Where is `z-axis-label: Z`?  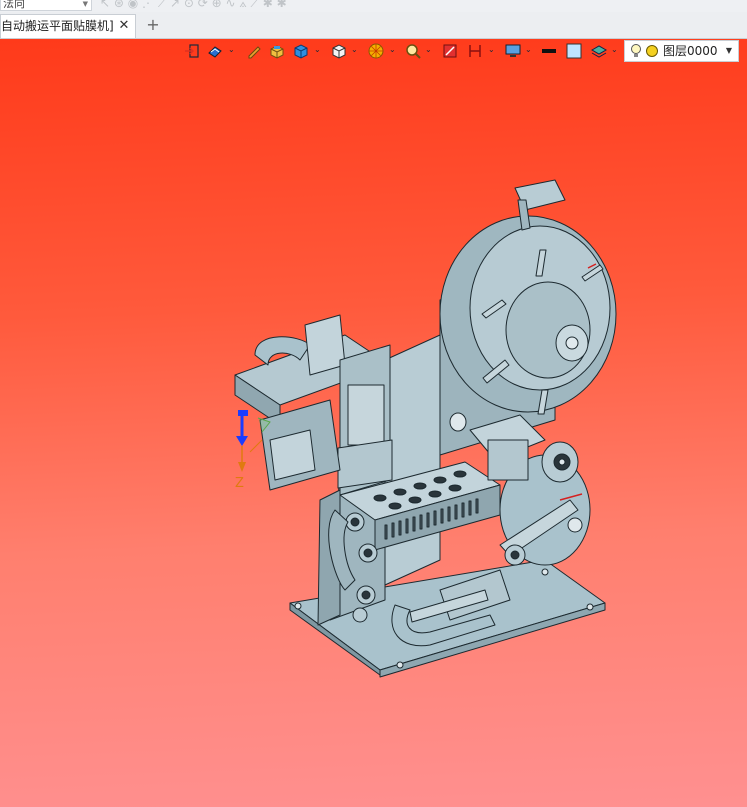
z-axis-label: Z is located at coordinates (239, 483).